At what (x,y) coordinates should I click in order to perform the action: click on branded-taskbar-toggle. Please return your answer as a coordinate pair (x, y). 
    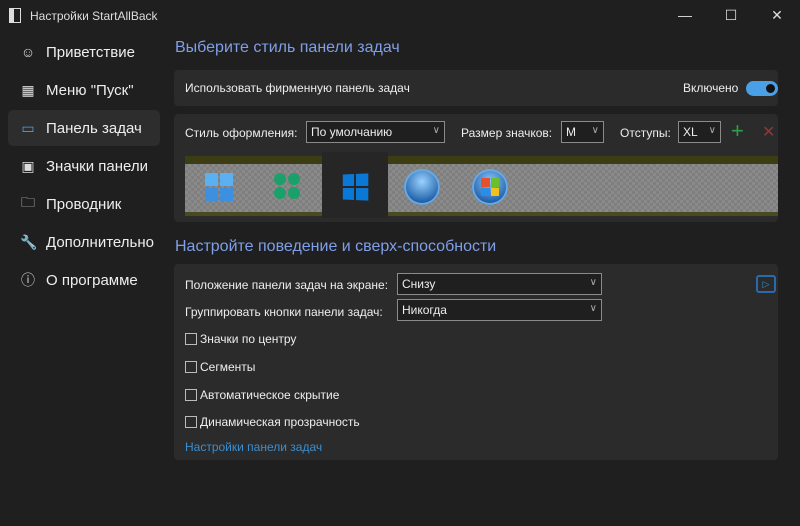
    Looking at the image, I should click on (762, 88).